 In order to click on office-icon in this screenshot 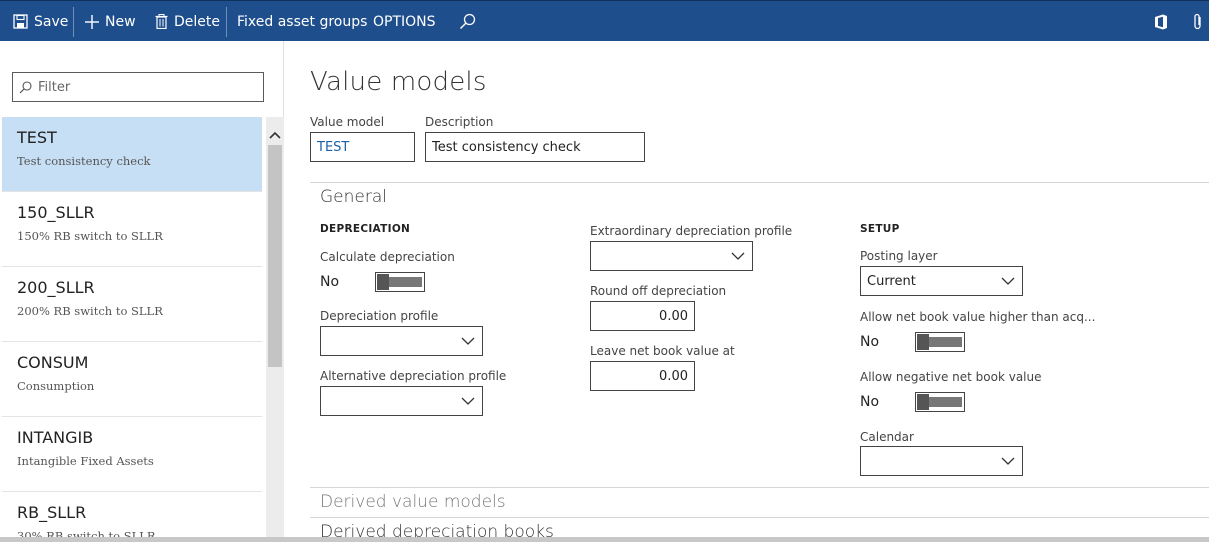, I will do `click(1161, 21)`.